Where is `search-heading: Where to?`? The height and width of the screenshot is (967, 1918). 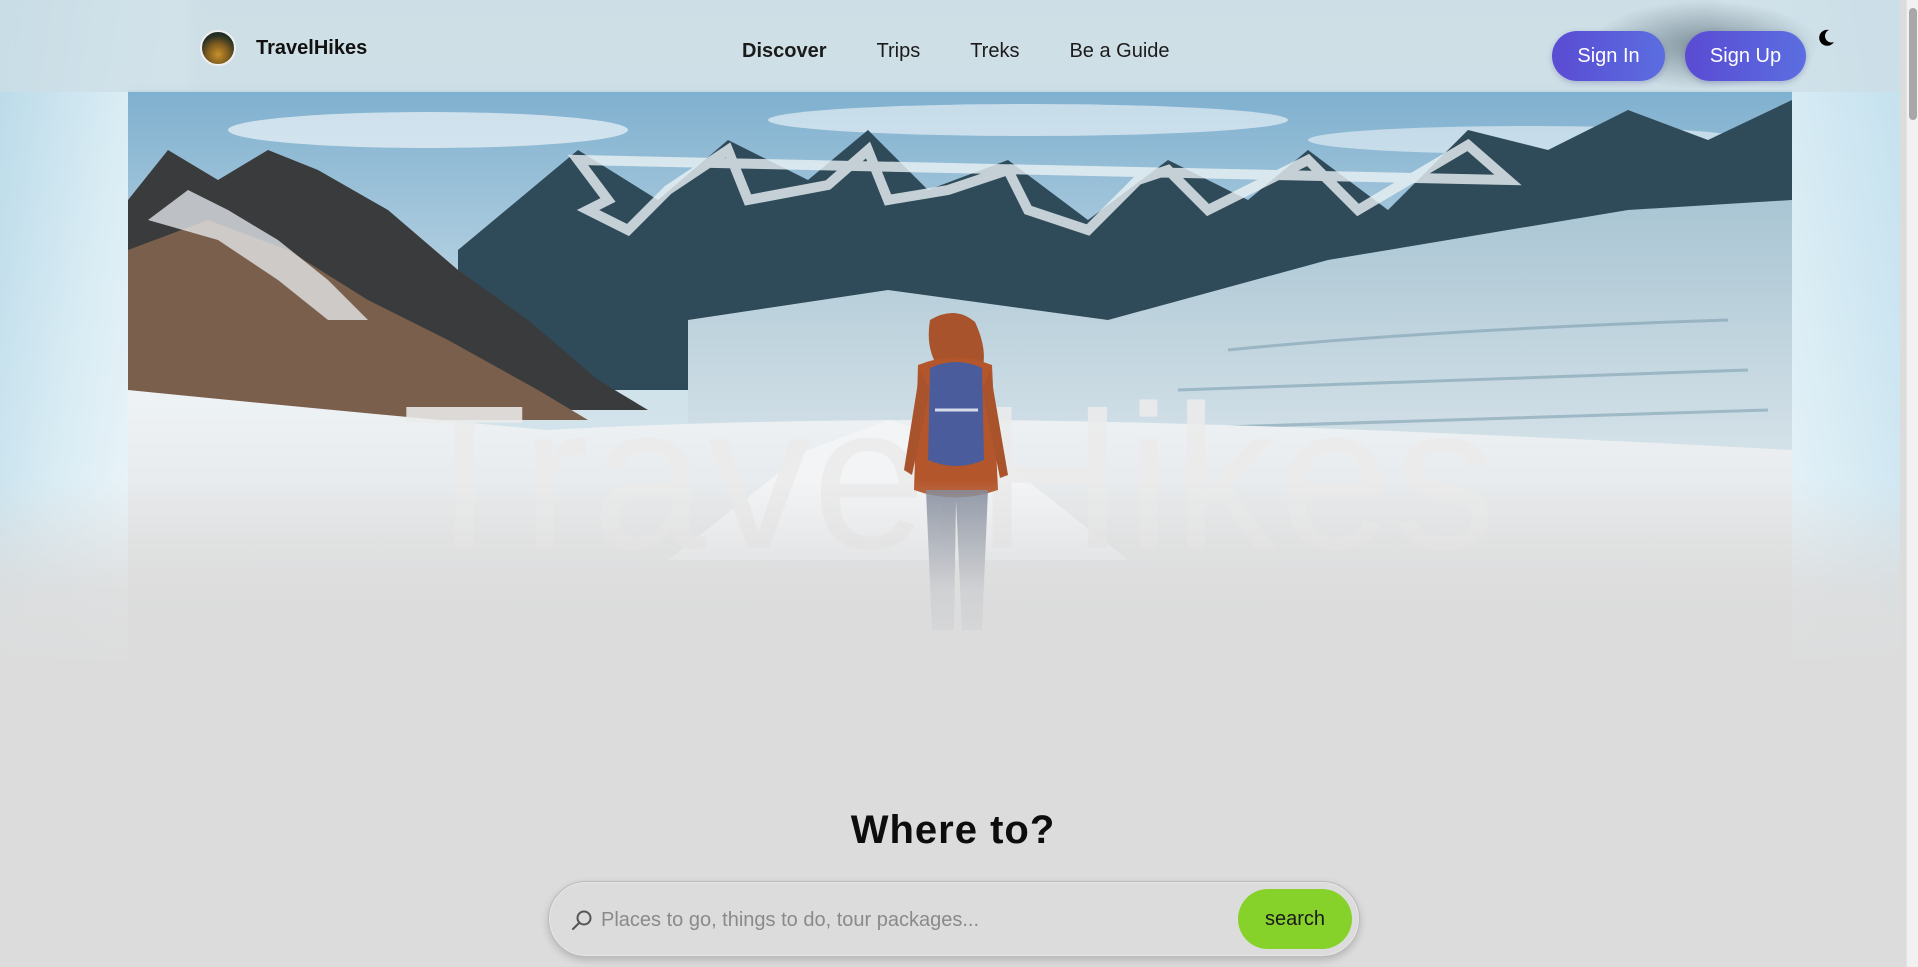 search-heading: Where to? is located at coordinates (953, 830).